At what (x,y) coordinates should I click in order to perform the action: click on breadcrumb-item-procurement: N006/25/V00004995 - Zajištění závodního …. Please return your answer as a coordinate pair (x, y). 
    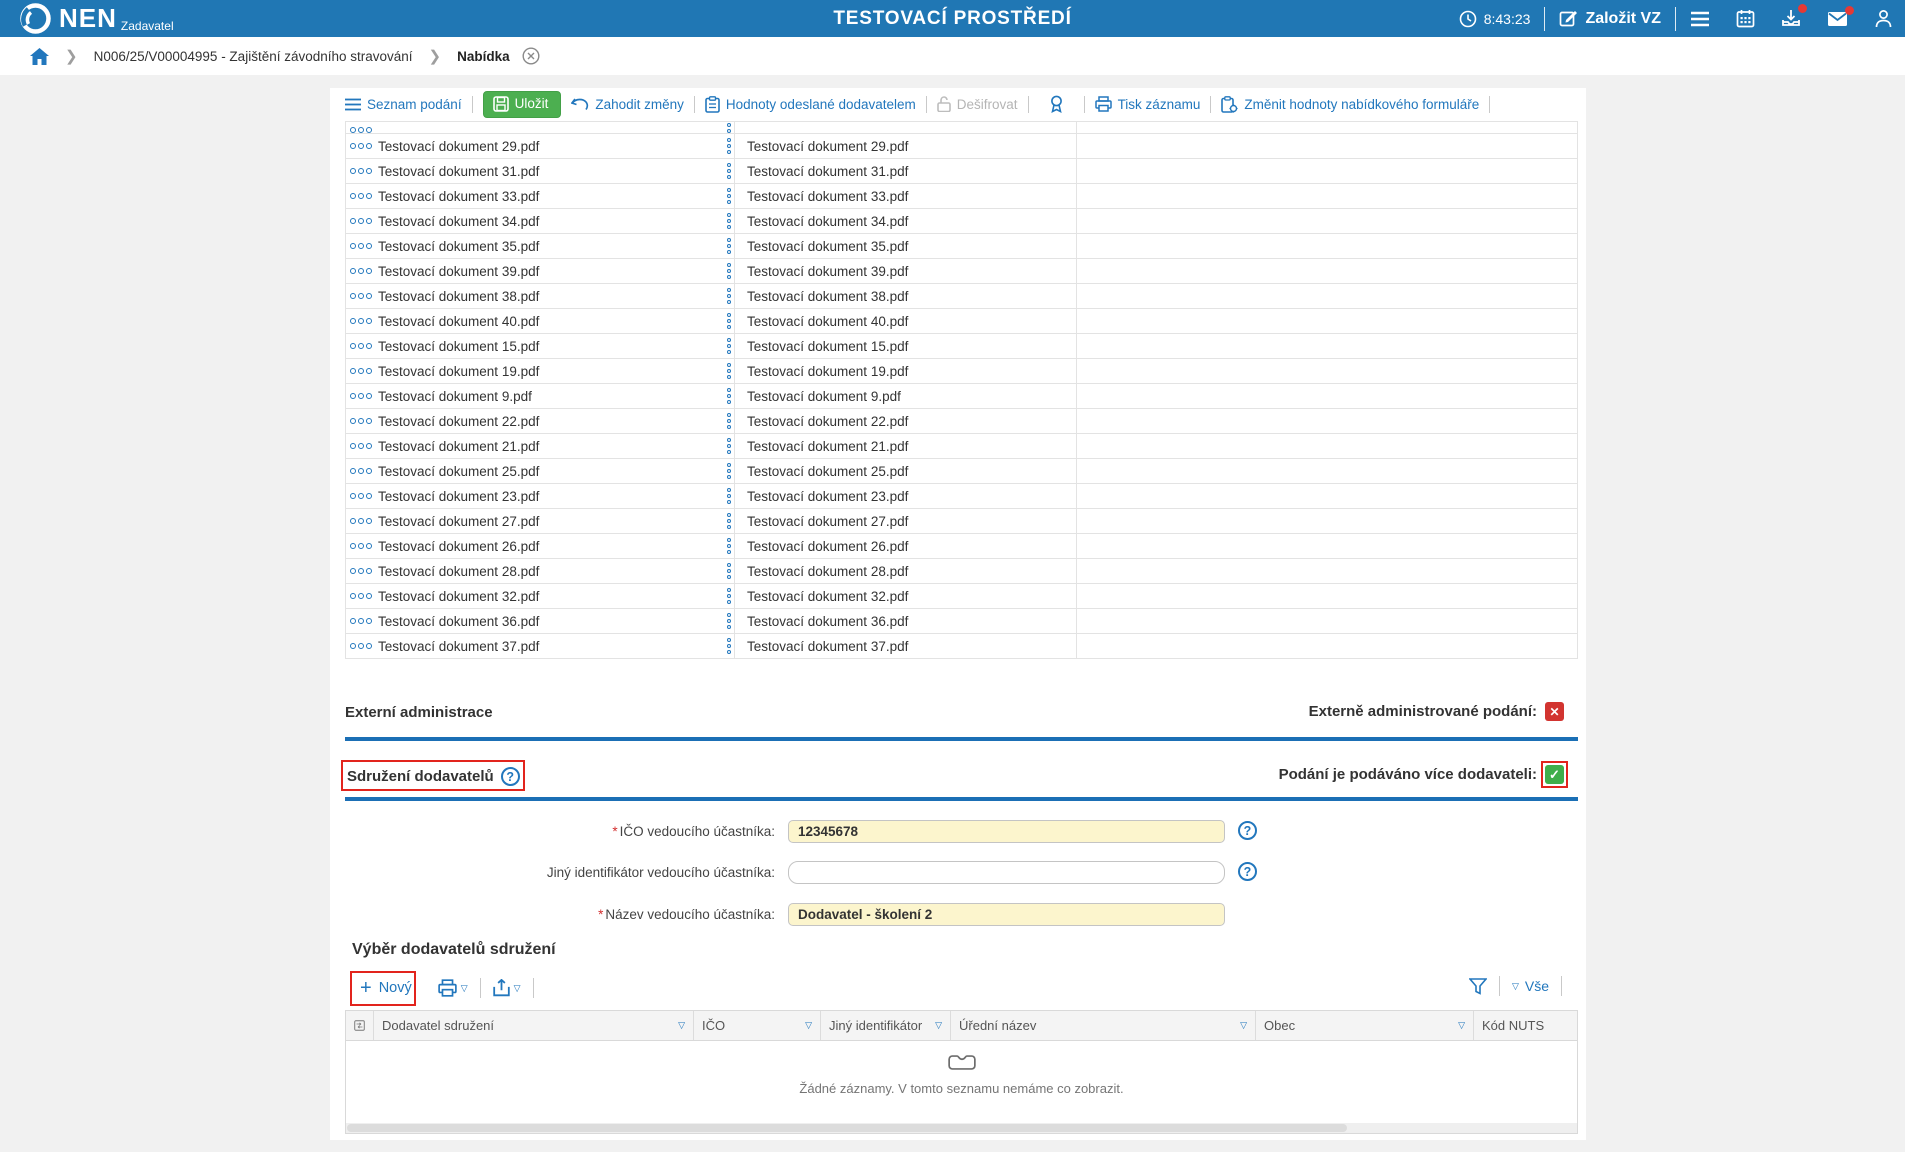
    Looking at the image, I should click on (253, 56).